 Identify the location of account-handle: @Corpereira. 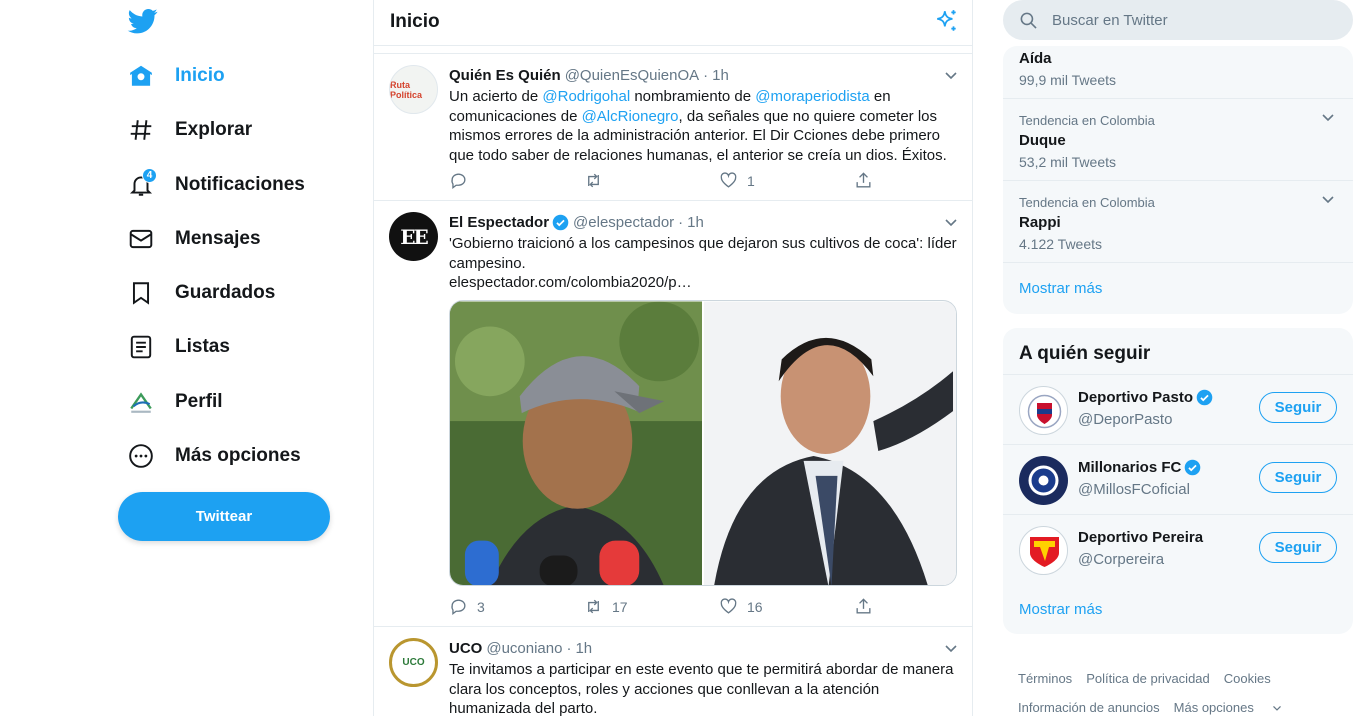
(1121, 559).